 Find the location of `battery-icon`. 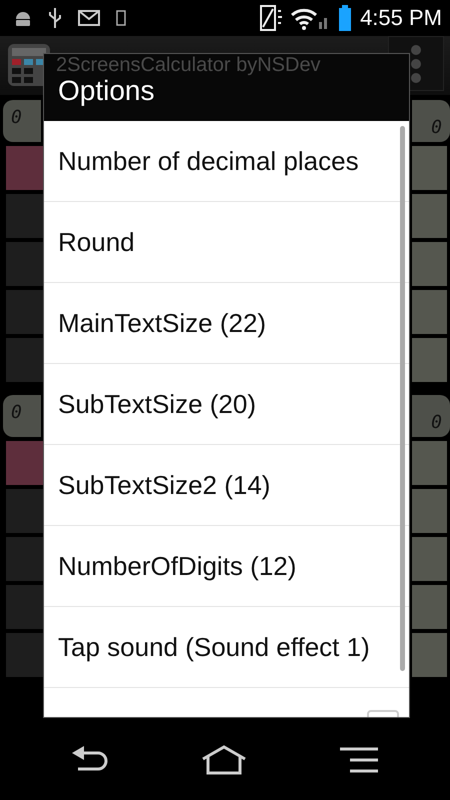

battery-icon is located at coordinates (345, 18).